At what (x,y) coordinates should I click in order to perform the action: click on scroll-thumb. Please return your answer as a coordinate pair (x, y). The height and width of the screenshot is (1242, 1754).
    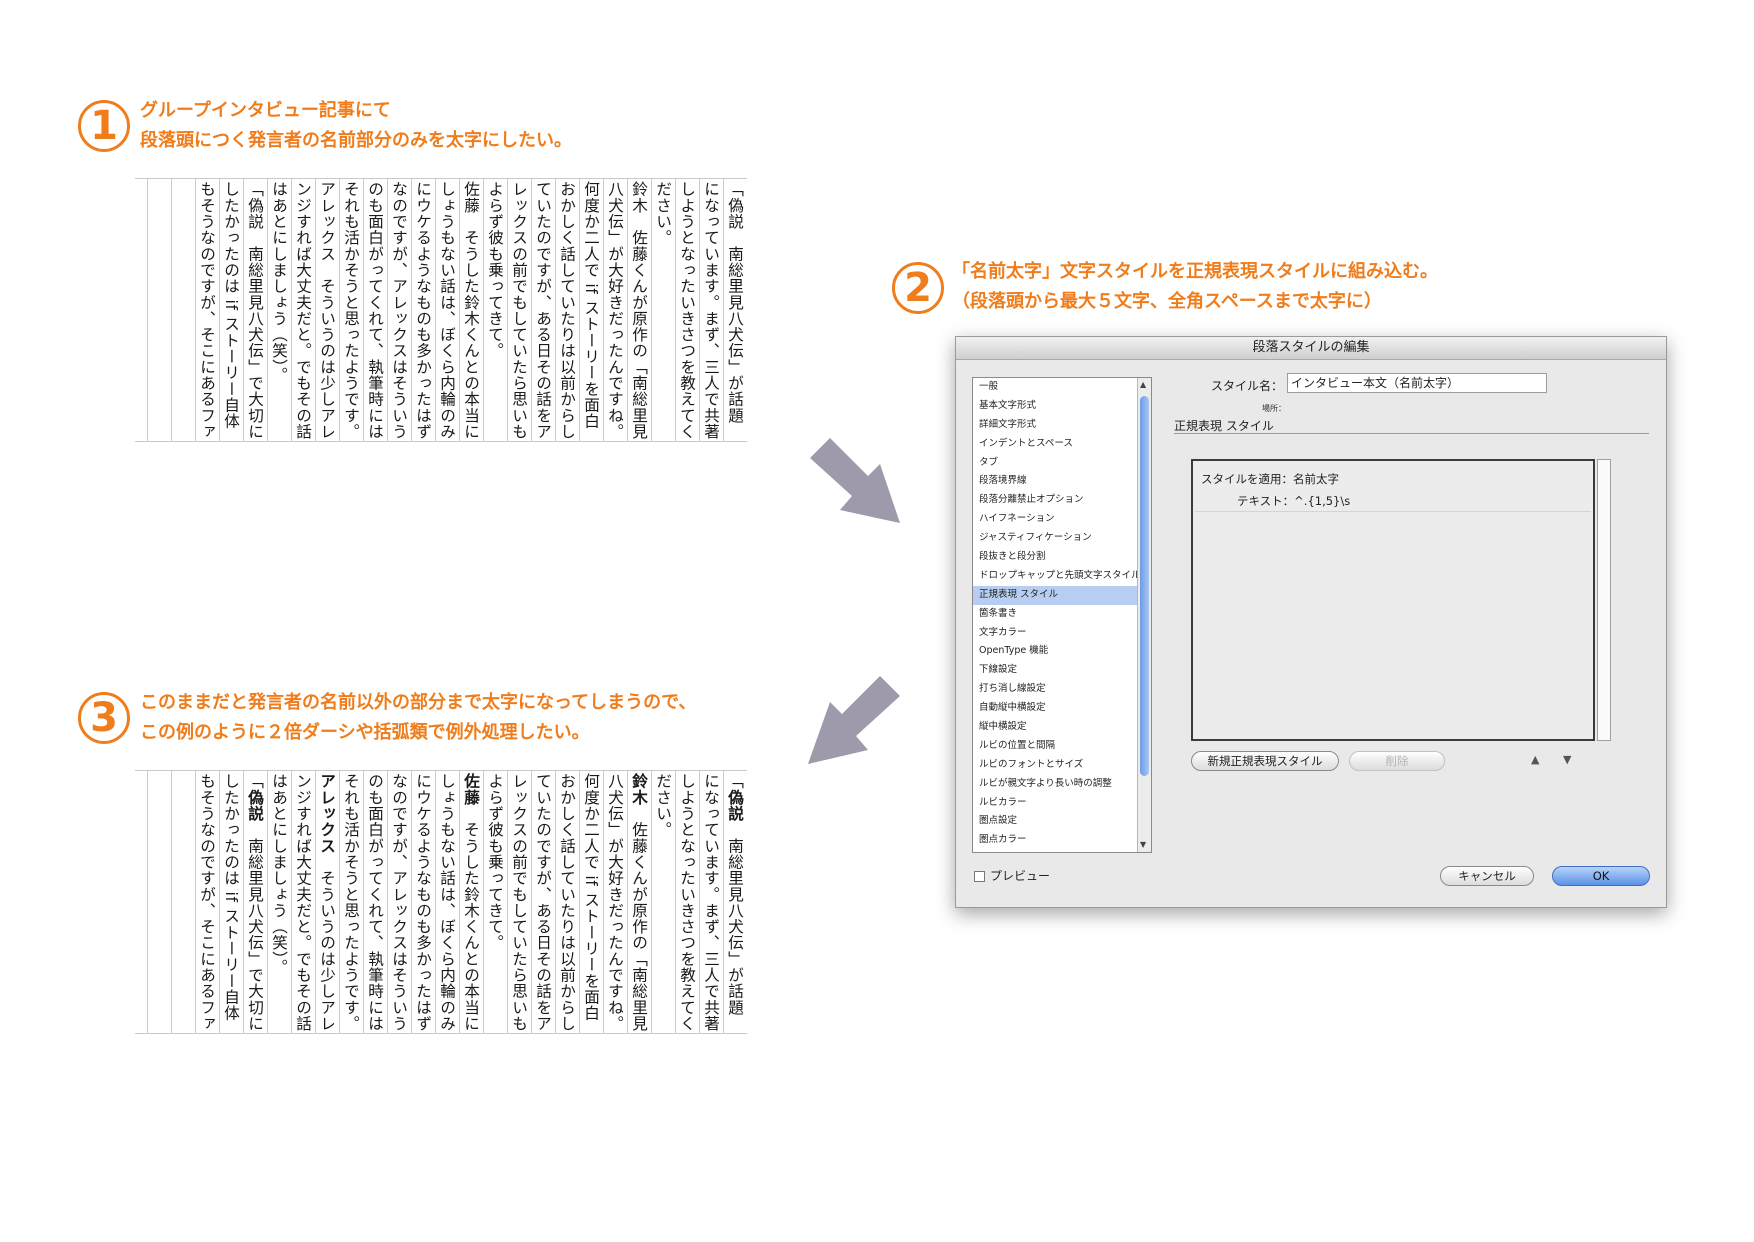
    Looking at the image, I should click on (1144, 586).